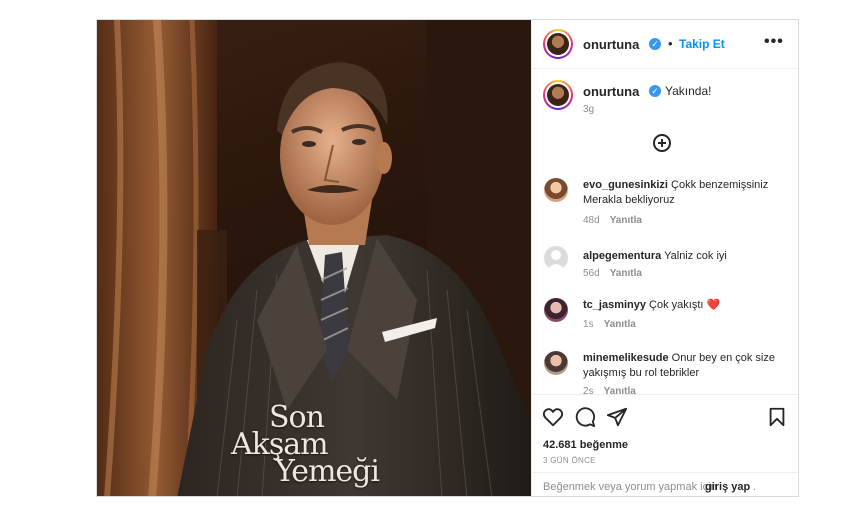 The height and width of the screenshot is (505, 860). What do you see at coordinates (727, 487) in the screenshot?
I see `login-link: giriş yap` at bounding box center [727, 487].